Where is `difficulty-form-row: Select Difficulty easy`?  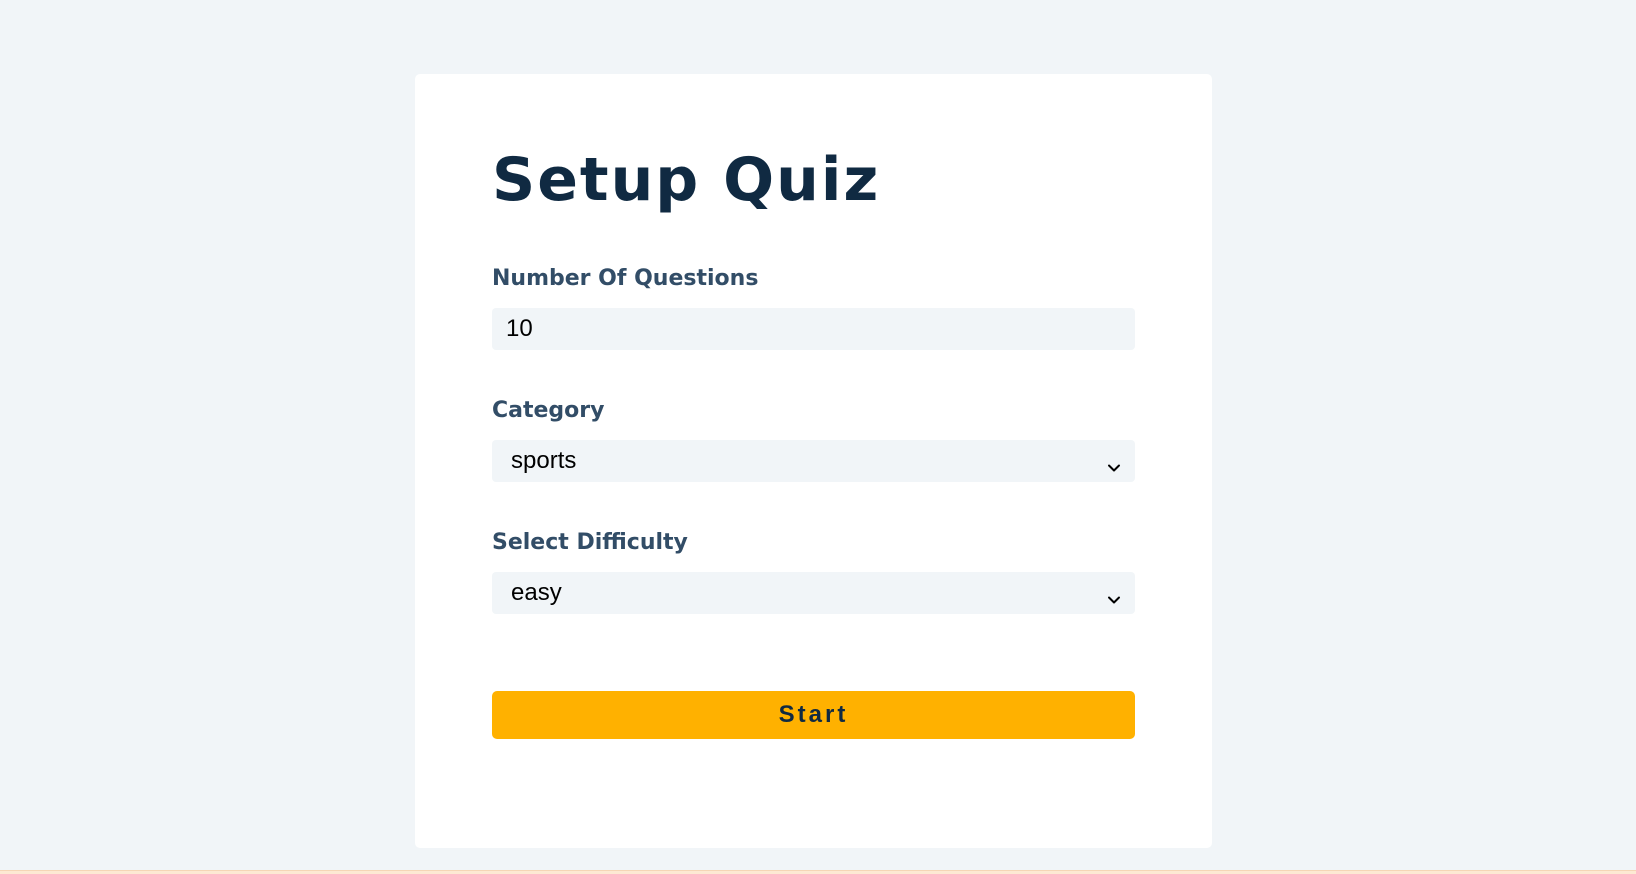 difficulty-form-row: Select Difficulty easy is located at coordinates (813, 573).